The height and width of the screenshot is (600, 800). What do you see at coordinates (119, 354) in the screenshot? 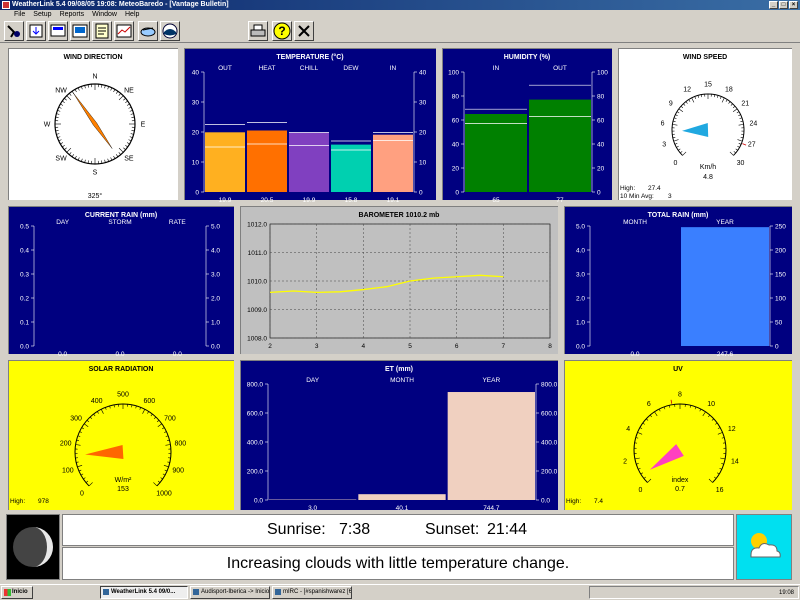
I see `current-rain-value-storm: 0.0` at bounding box center [119, 354].